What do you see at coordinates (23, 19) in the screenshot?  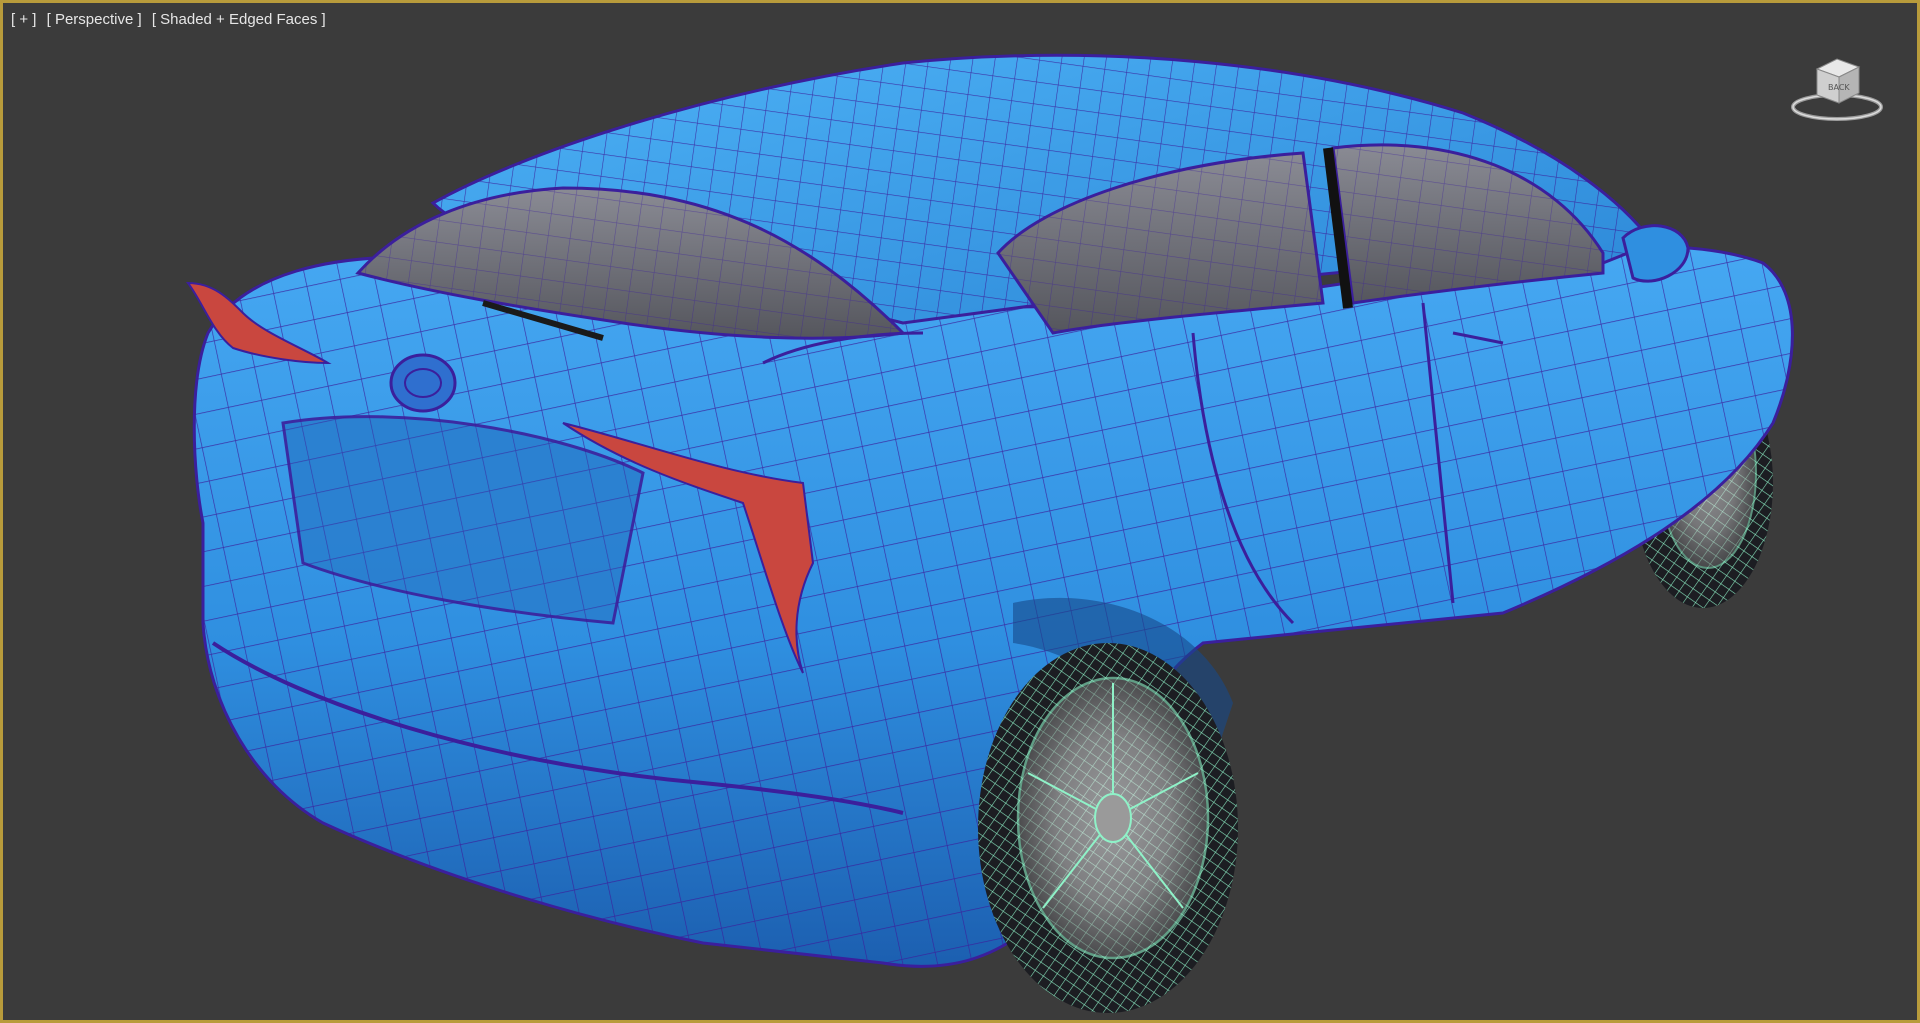 I see `viewport-menu-button: [ + ]` at bounding box center [23, 19].